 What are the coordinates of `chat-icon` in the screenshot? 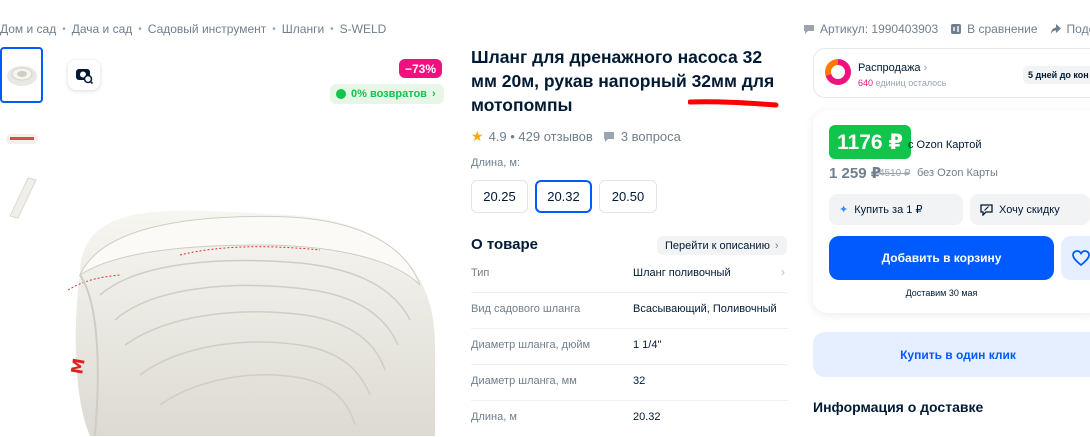 It's located at (809, 29).